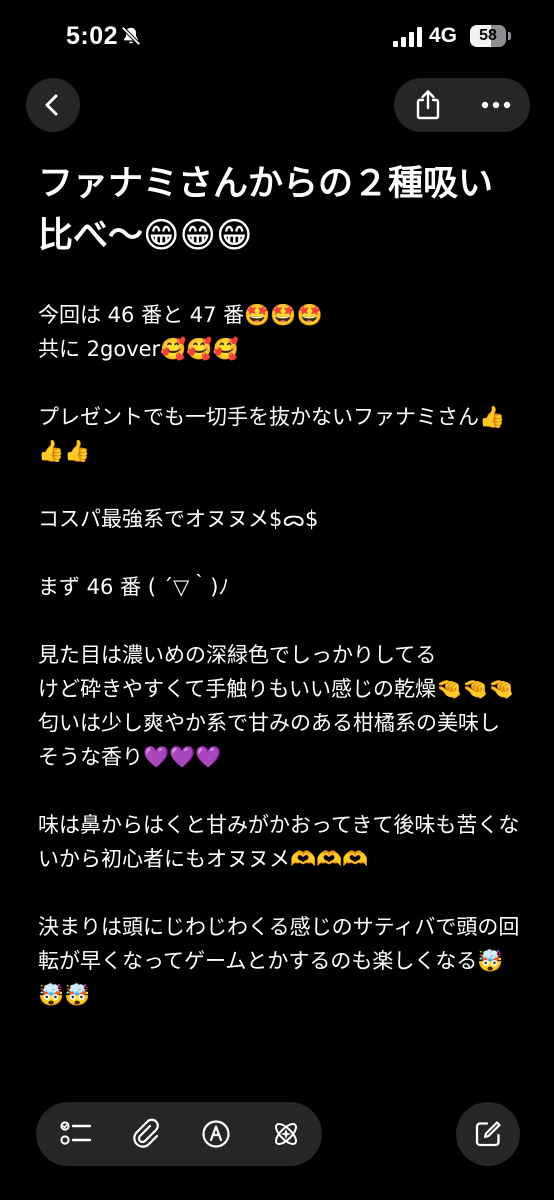  Describe the element at coordinates (443, 35) in the screenshot. I see `network-type: 4G` at that location.